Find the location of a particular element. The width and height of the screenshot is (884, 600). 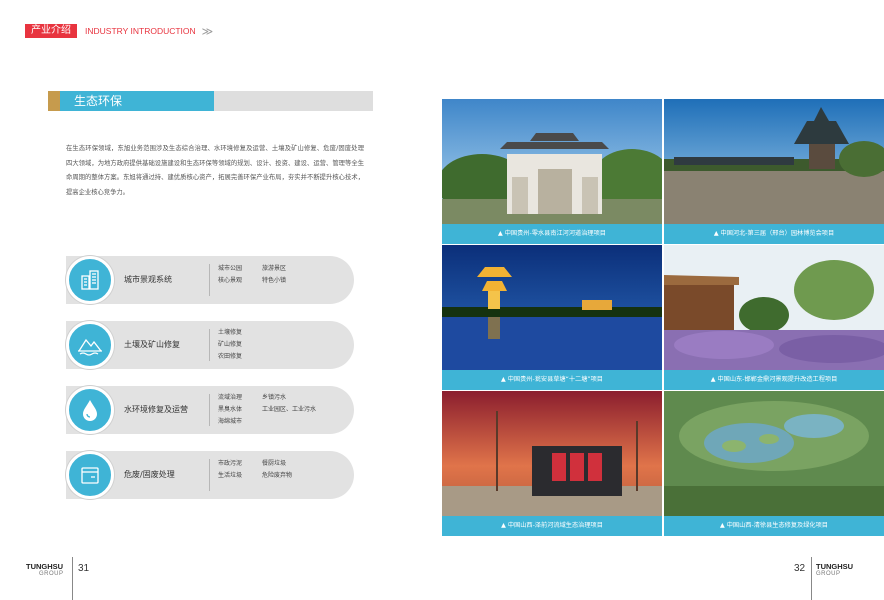

category-title: 城市景观系统 is located at coordinates (148, 279).